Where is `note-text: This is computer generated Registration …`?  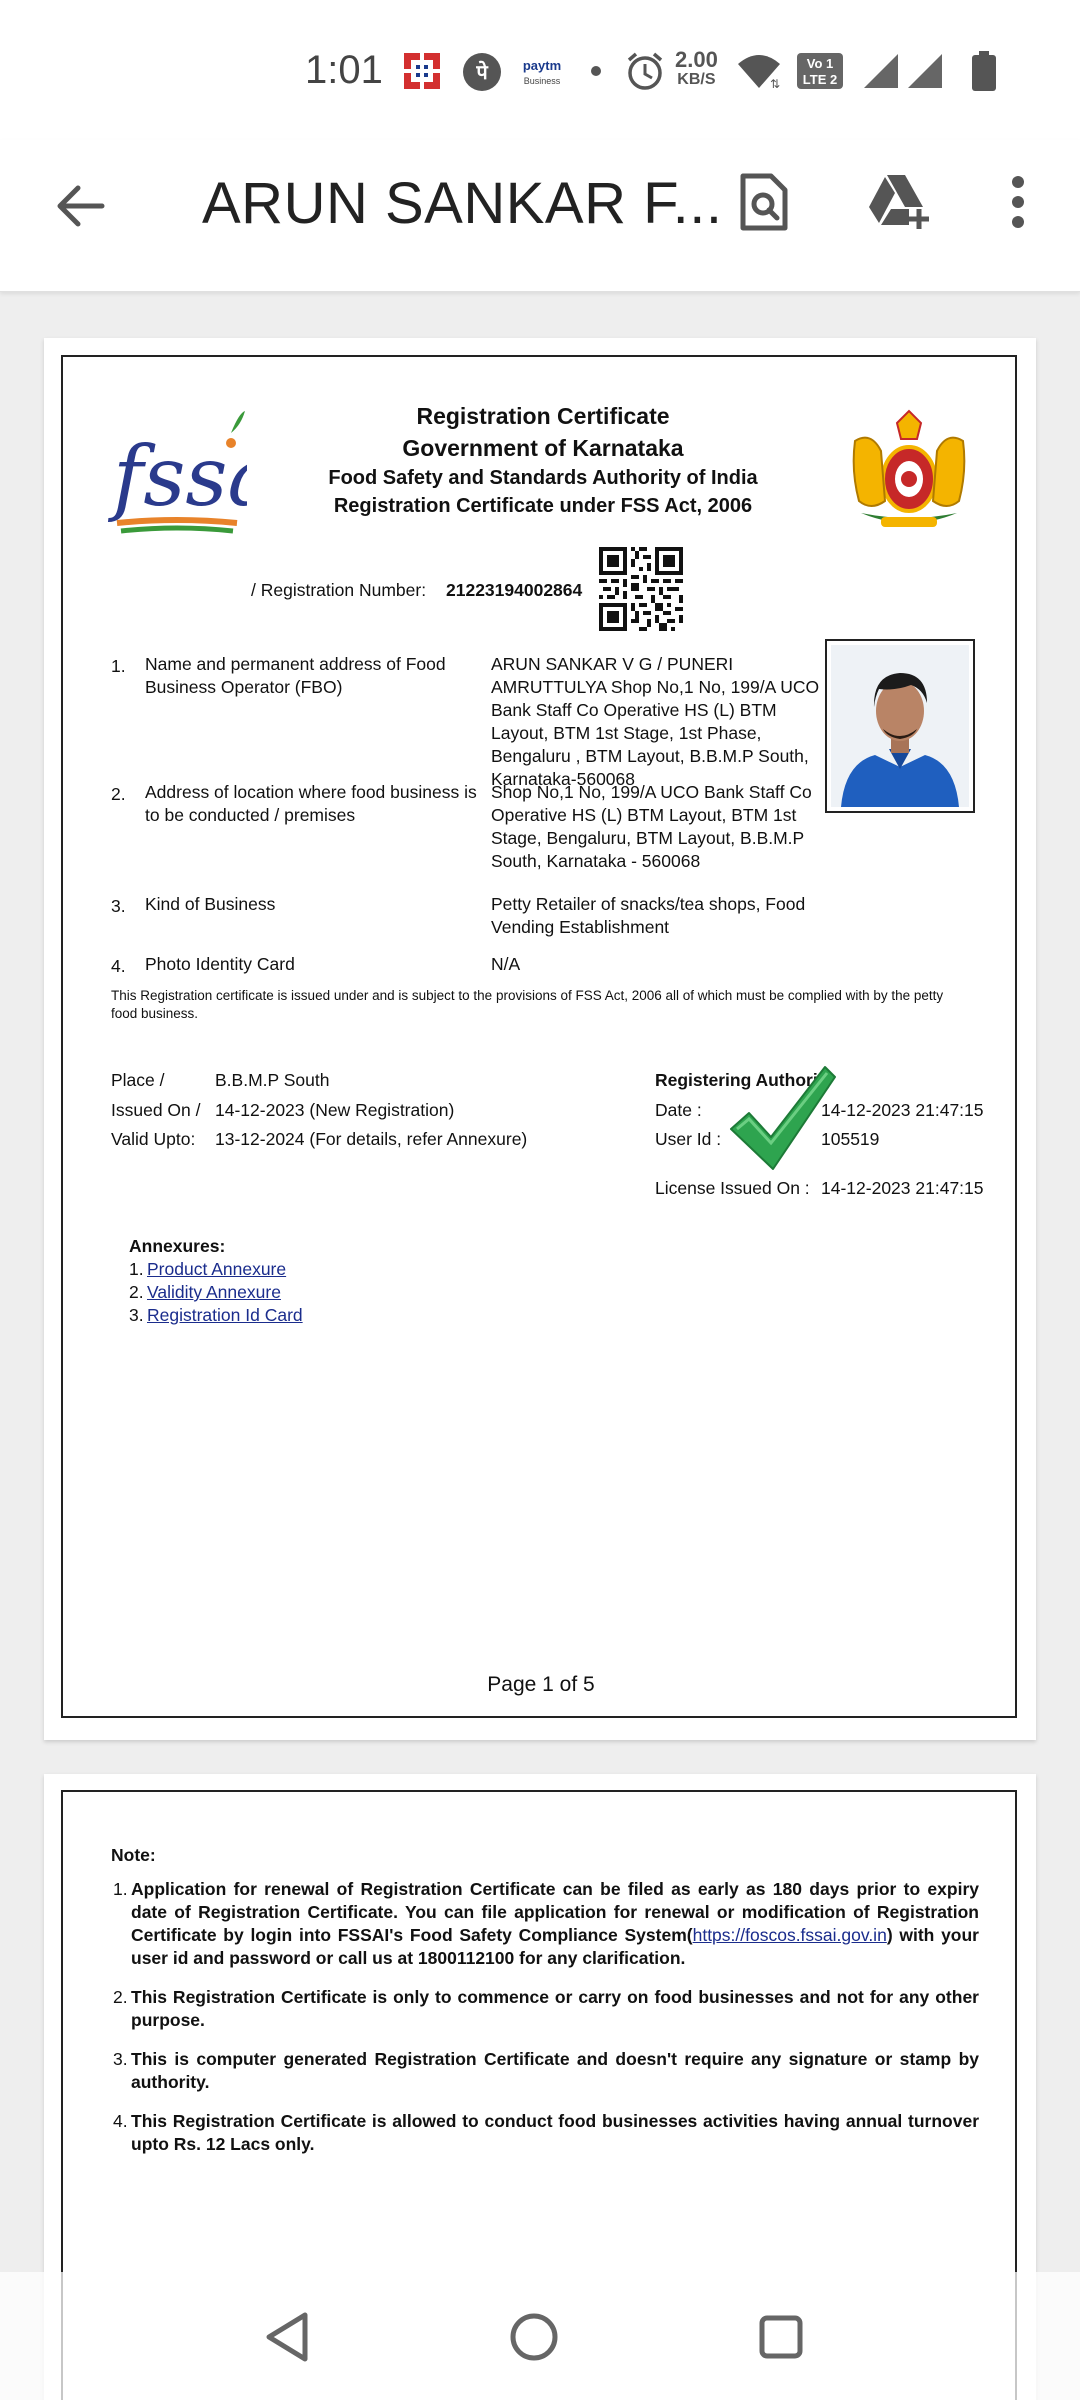
note-text: This is computer generated Registration … is located at coordinates (555, 2070).